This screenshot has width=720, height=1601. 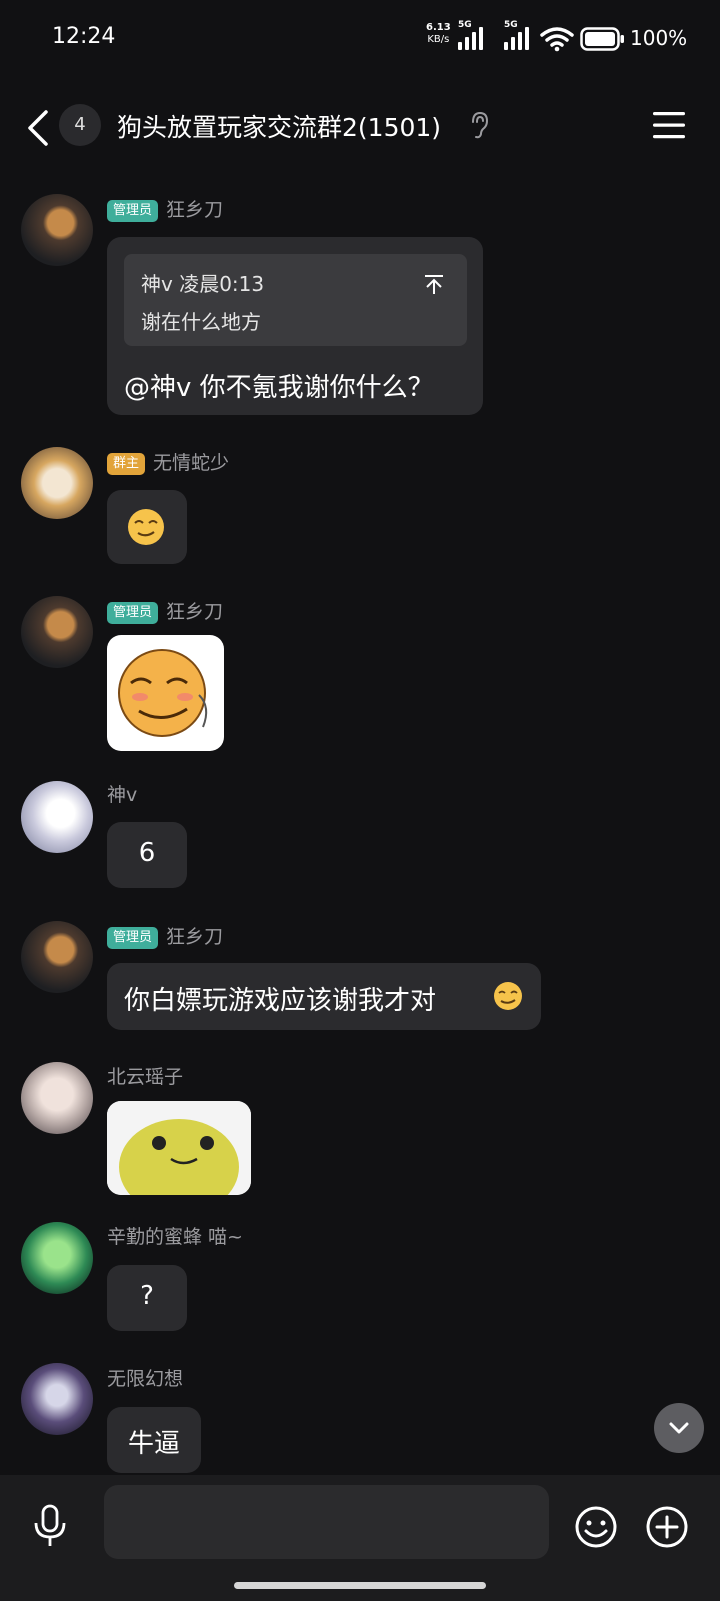 I want to click on microphone-icon, so click(x=50, y=1526).